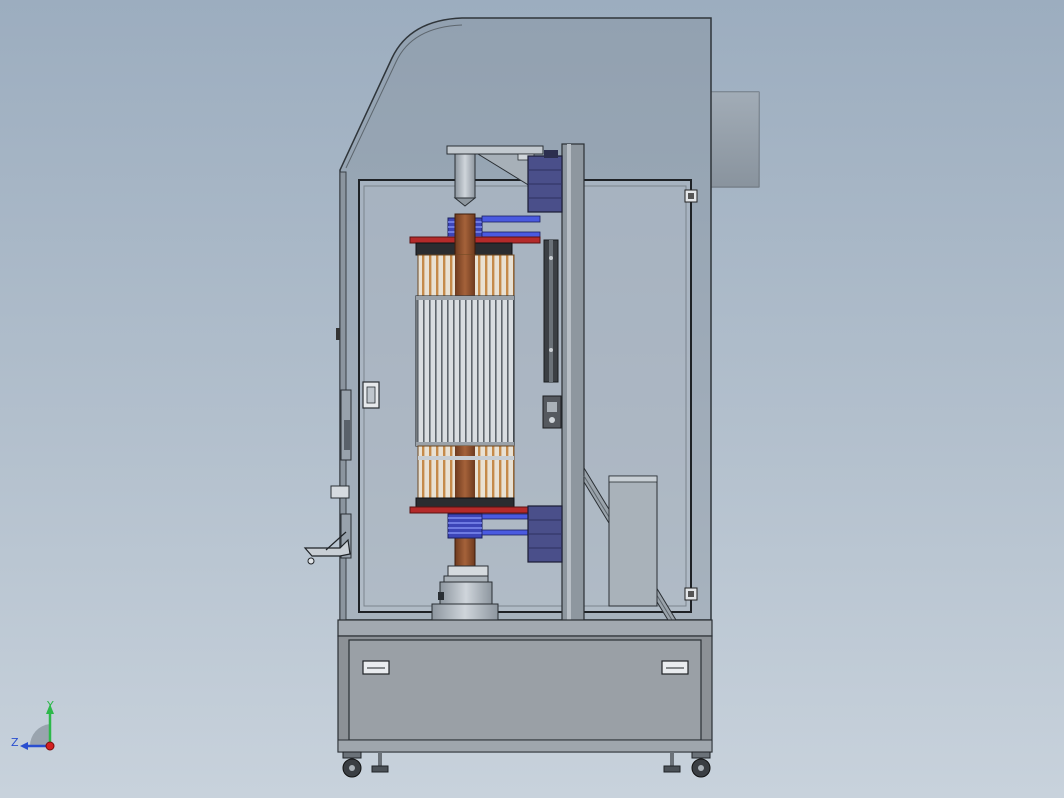 This screenshot has width=1064, height=798. What do you see at coordinates (50, 705) in the screenshot?
I see `y-axis-label: Y` at bounding box center [50, 705].